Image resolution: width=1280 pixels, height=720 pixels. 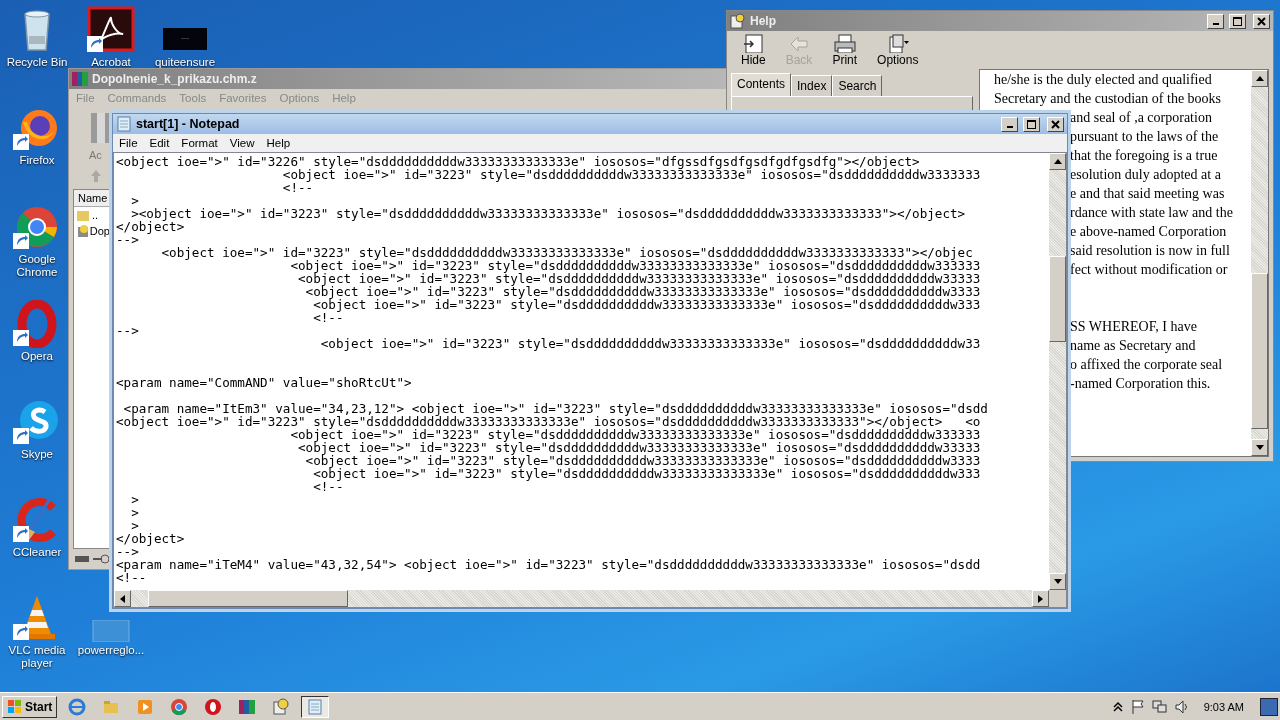 What do you see at coordinates (1108, 99) in the screenshot?
I see `document-text: Secretary and the custodian of the books` at bounding box center [1108, 99].